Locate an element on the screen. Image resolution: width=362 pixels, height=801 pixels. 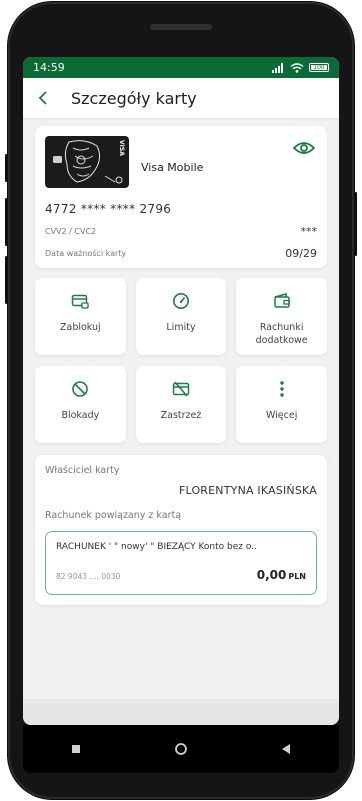
card-lock-icon is located at coordinates (80, 301).